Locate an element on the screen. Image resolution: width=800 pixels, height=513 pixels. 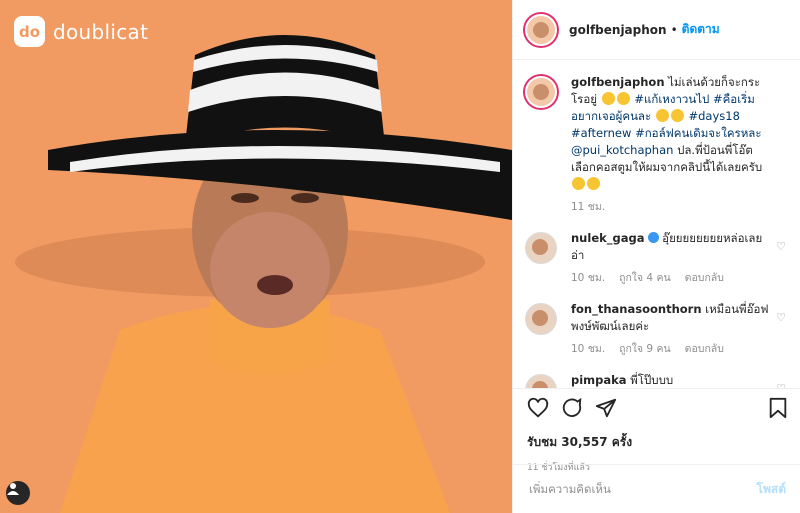
doublicat-watermark: do doublicat is located at coordinates (81, 31).